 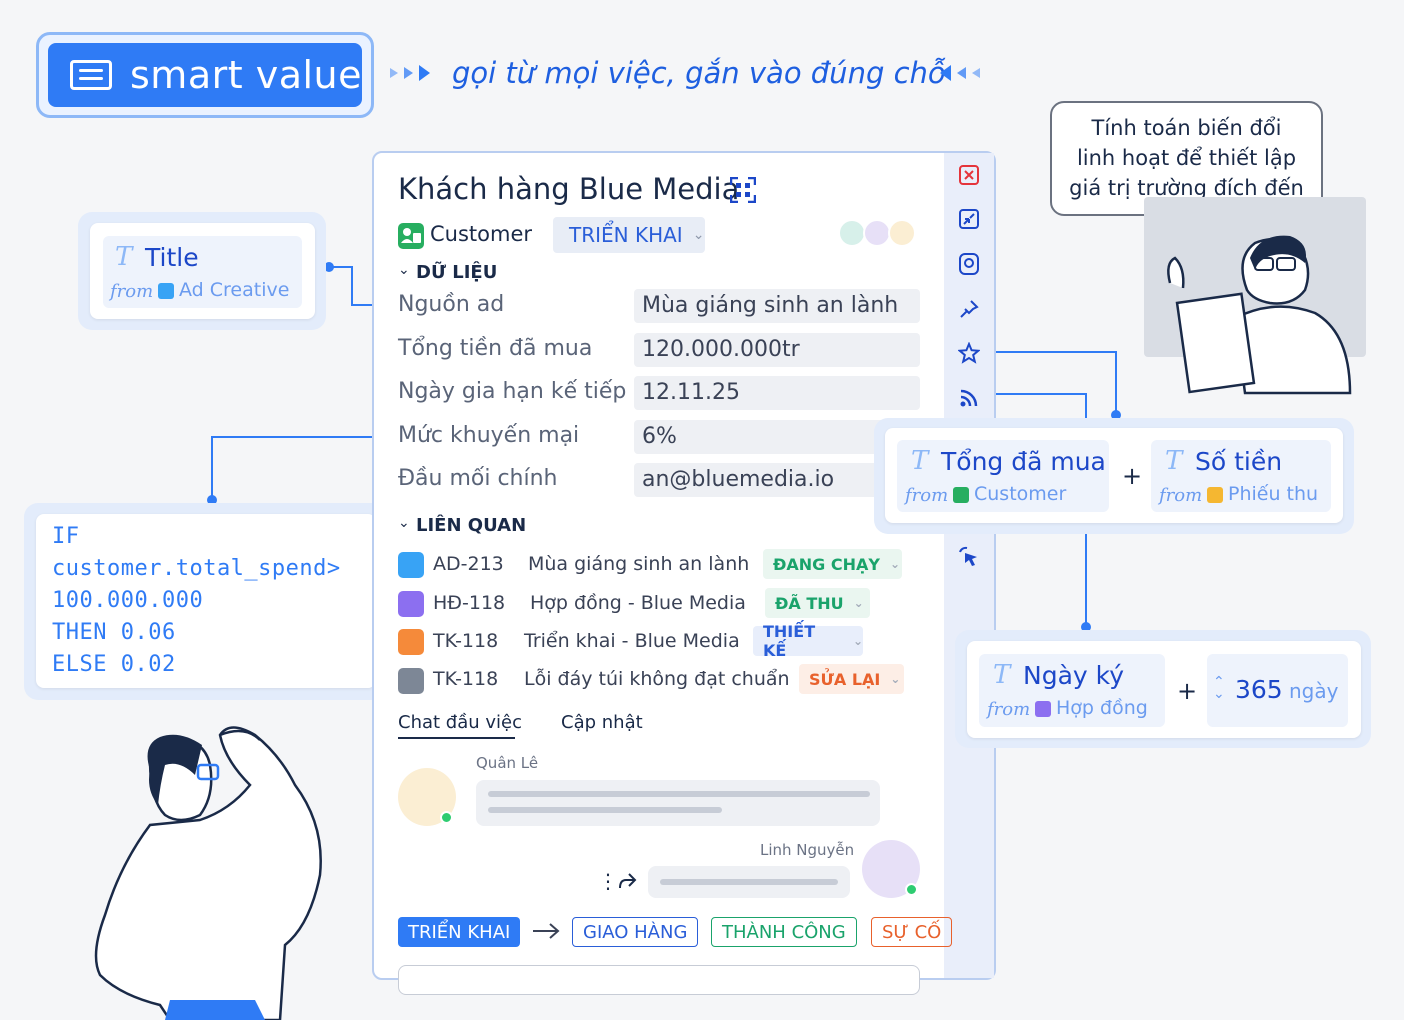 I want to click on star-icon, so click(x=969, y=353).